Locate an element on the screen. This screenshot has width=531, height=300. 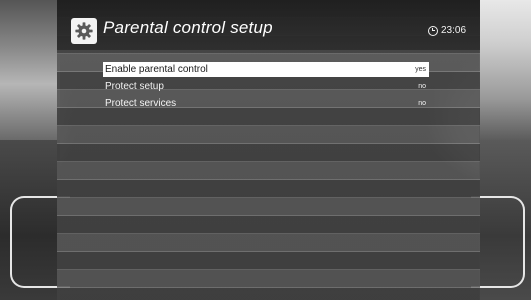
menu-item-enable-parental-control: Enable parental control yes is located at coordinates (266, 69).